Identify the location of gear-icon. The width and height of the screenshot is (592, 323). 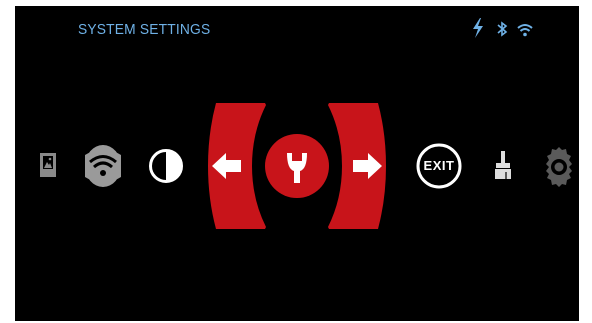
(559, 167).